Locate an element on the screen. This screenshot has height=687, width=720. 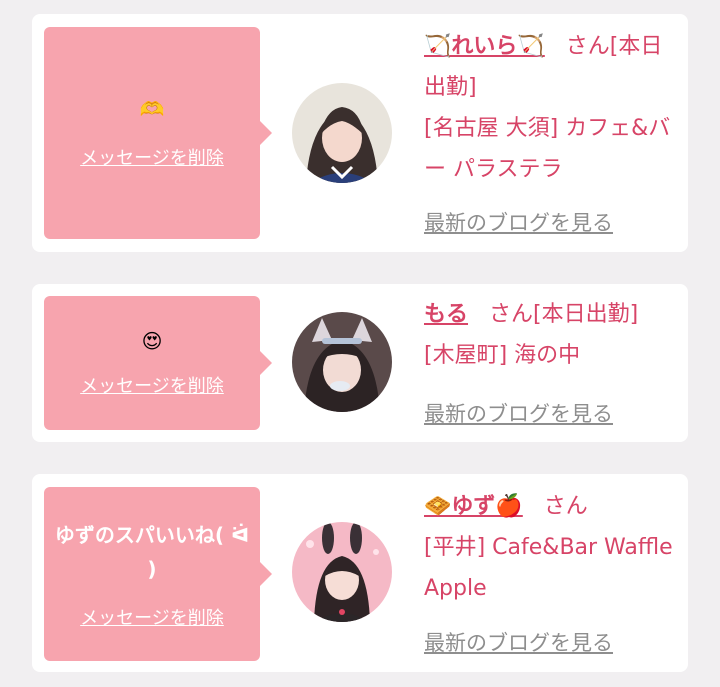
cast-name-link: 🏹れいら🏹 is located at coordinates (484, 46).